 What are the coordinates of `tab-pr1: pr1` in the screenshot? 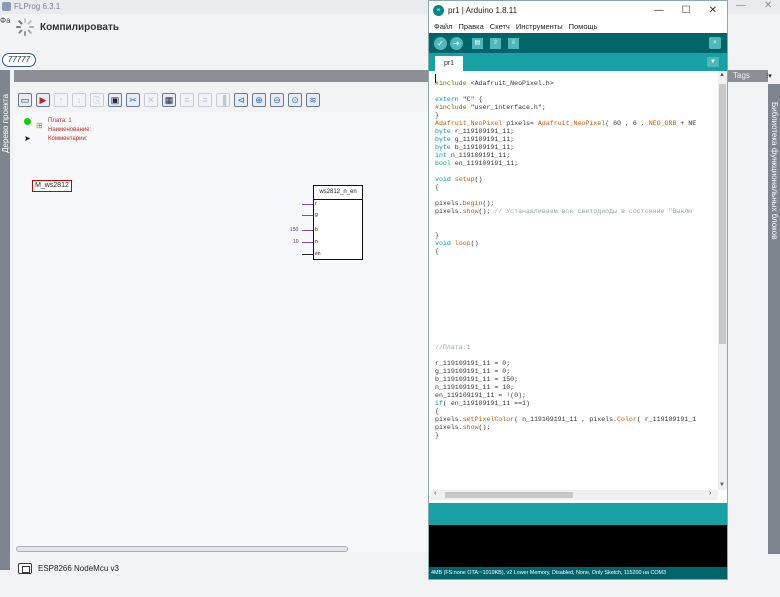 It's located at (449, 63).